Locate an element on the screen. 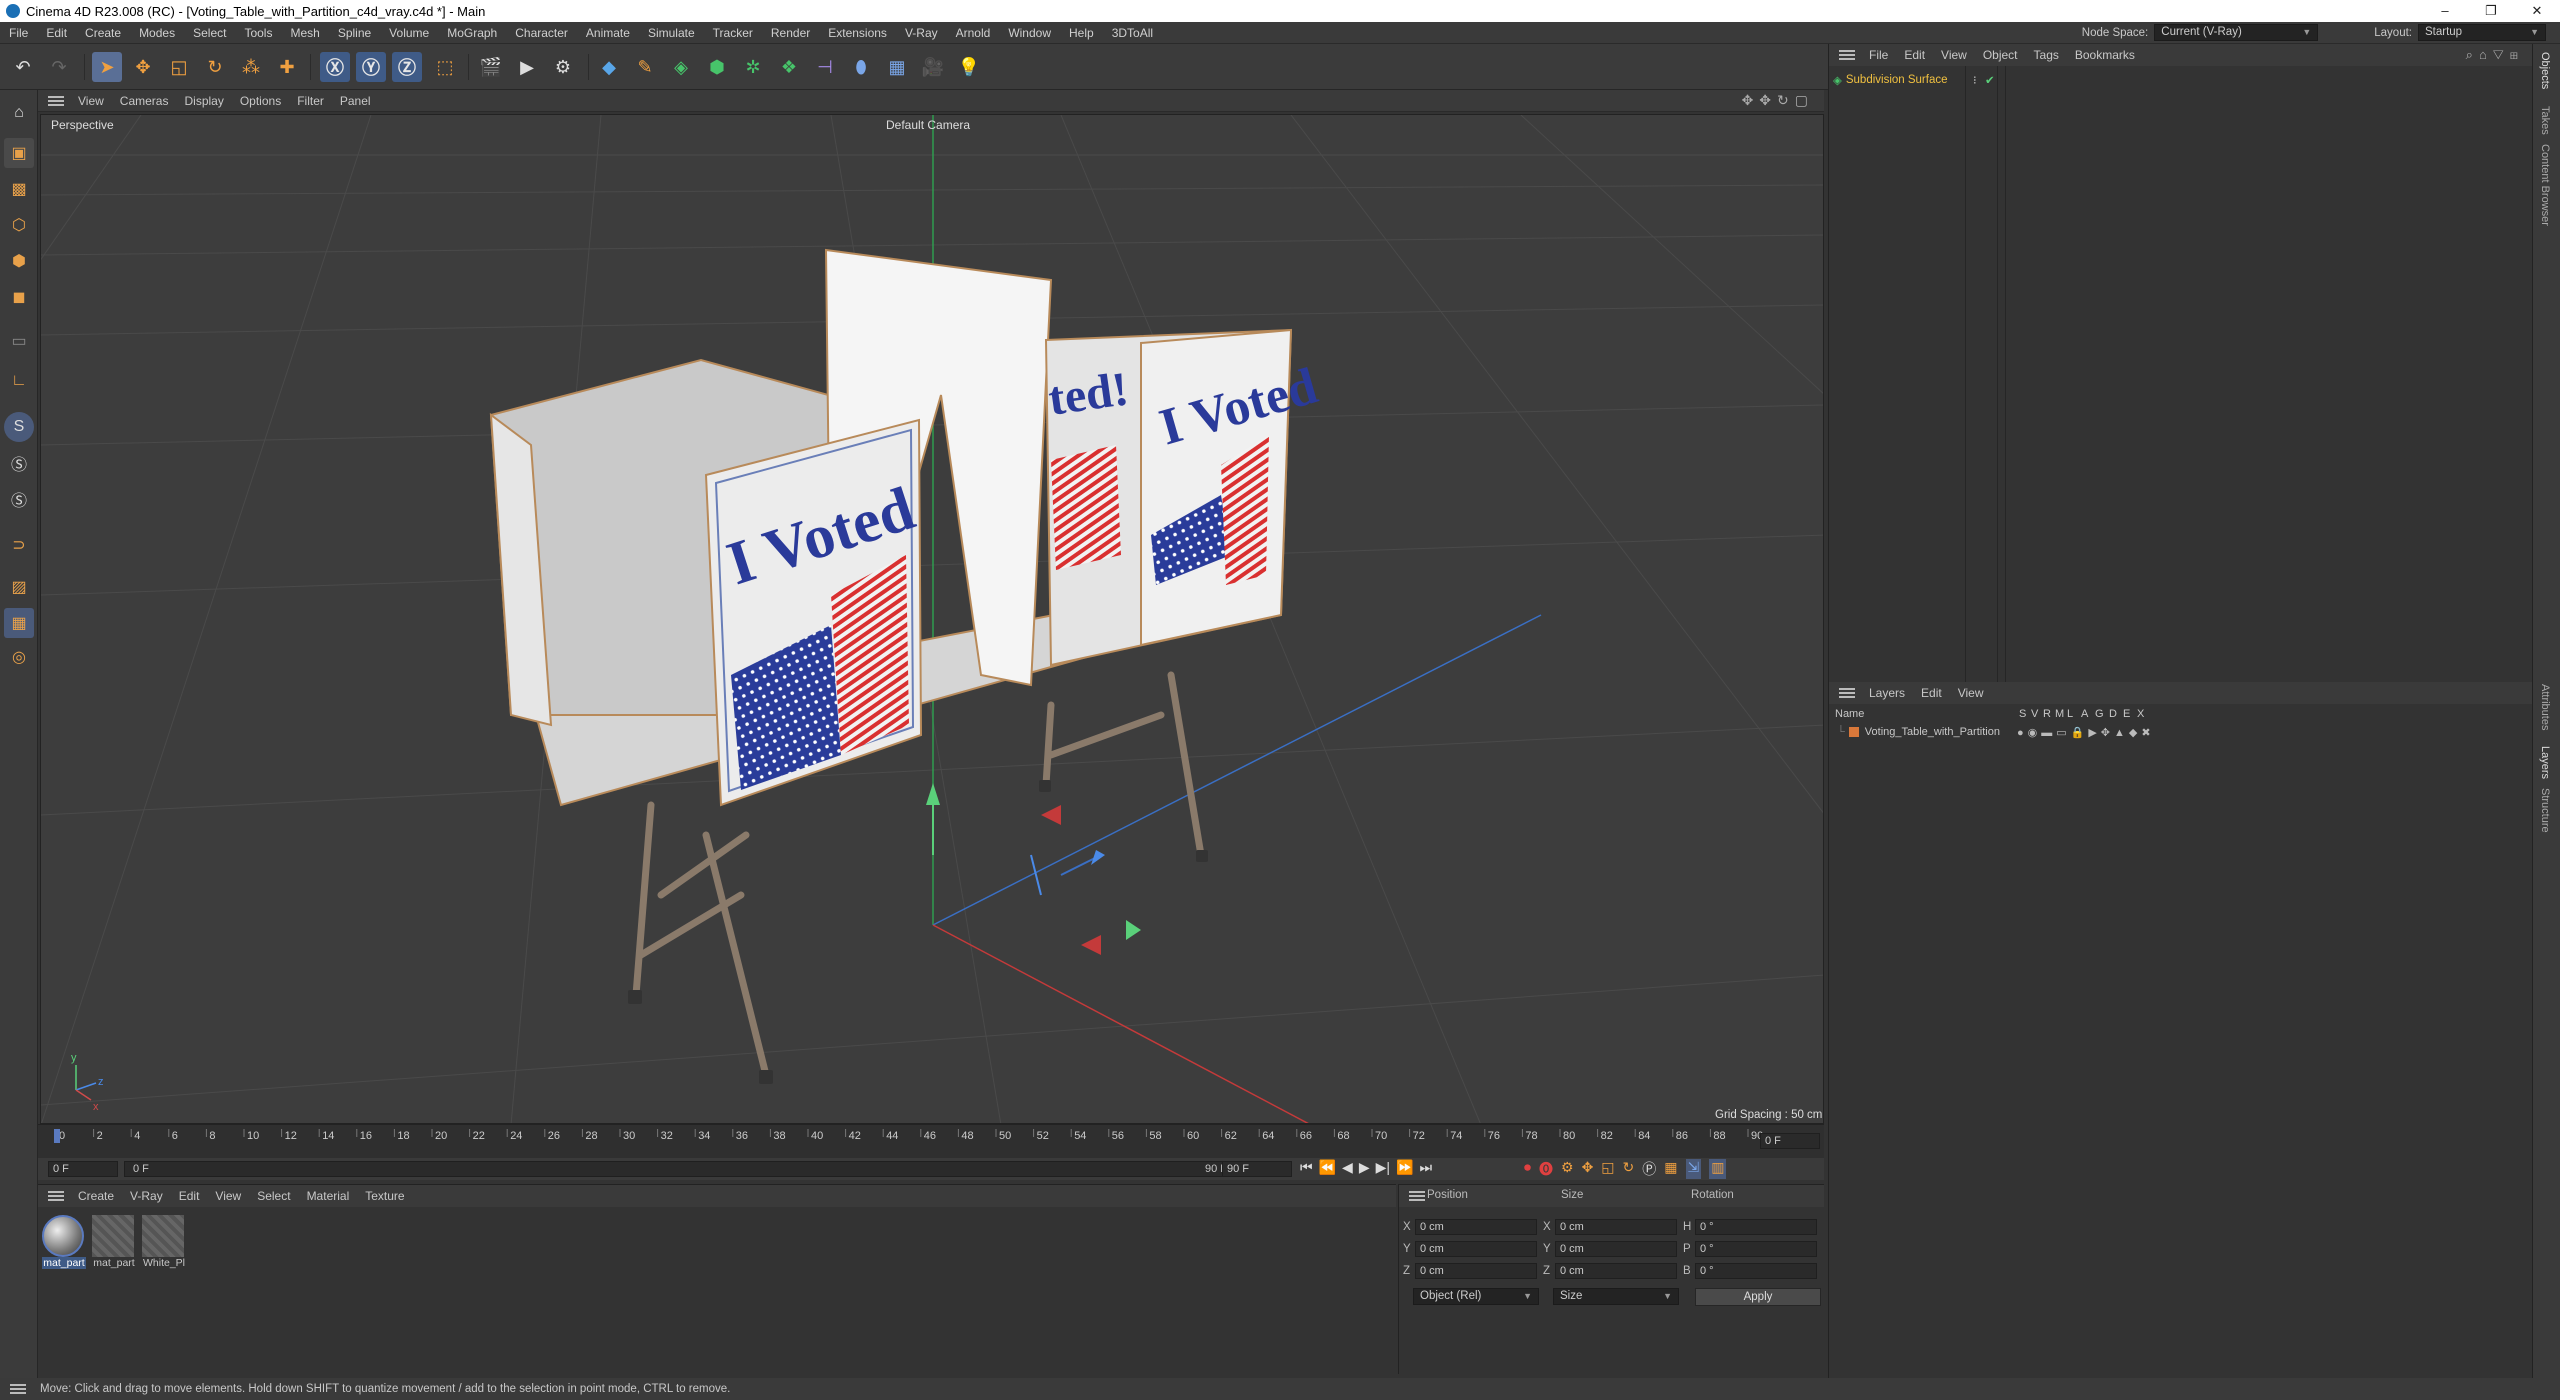  viewport-camera-label: Default Camera is located at coordinates (928, 125).